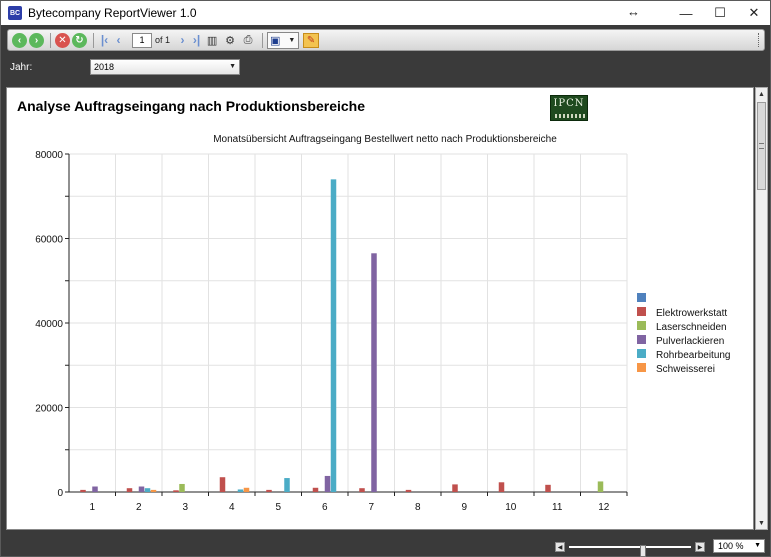 This screenshot has height=557, width=771. Describe the element at coordinates (754, 13) in the screenshot. I see `close-button: ✕` at that location.